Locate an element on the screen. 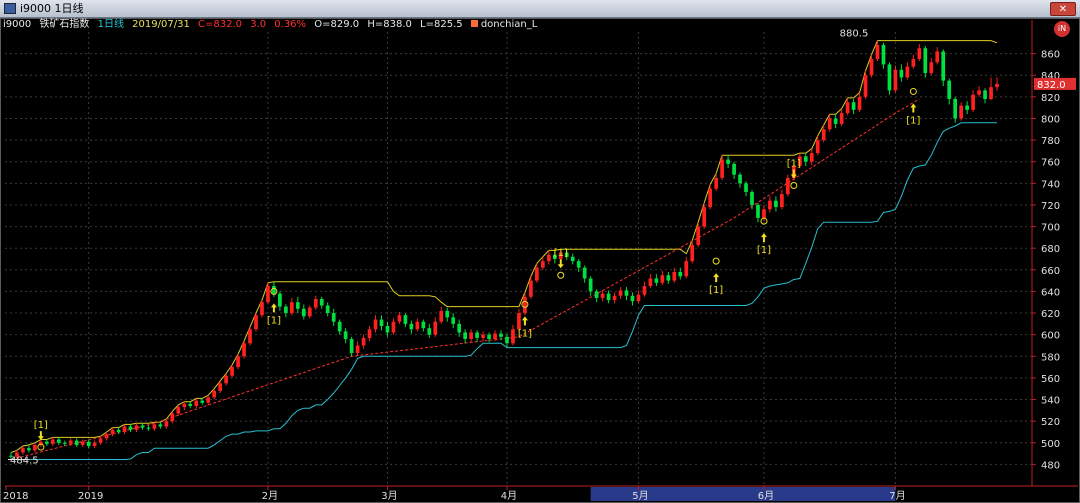 Image resolution: width=1080 pixels, height=503 pixels. y-tick-label: 580 is located at coordinates (1050, 357).